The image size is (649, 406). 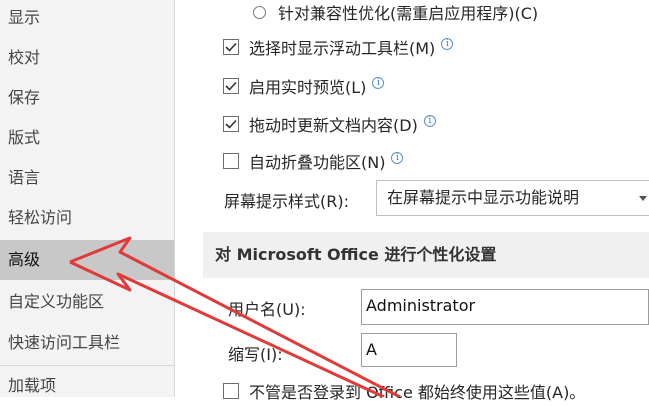 What do you see at coordinates (308, 87) in the screenshot?
I see `live-preview-label: 启用实时预览(L)` at bounding box center [308, 87].